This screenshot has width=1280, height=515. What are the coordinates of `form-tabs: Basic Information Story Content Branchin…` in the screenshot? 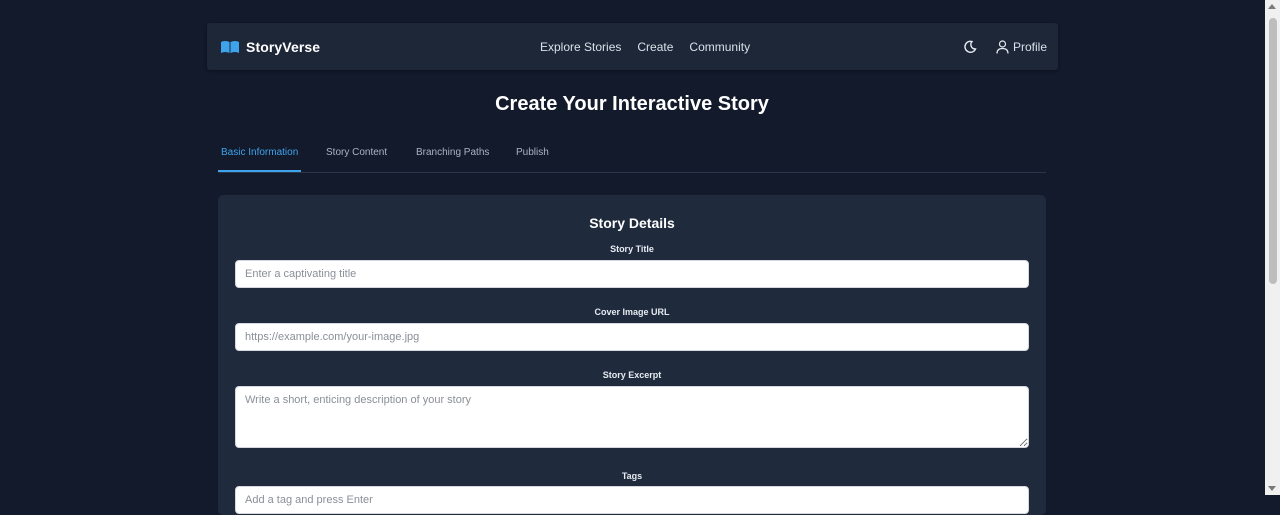 It's located at (632, 156).